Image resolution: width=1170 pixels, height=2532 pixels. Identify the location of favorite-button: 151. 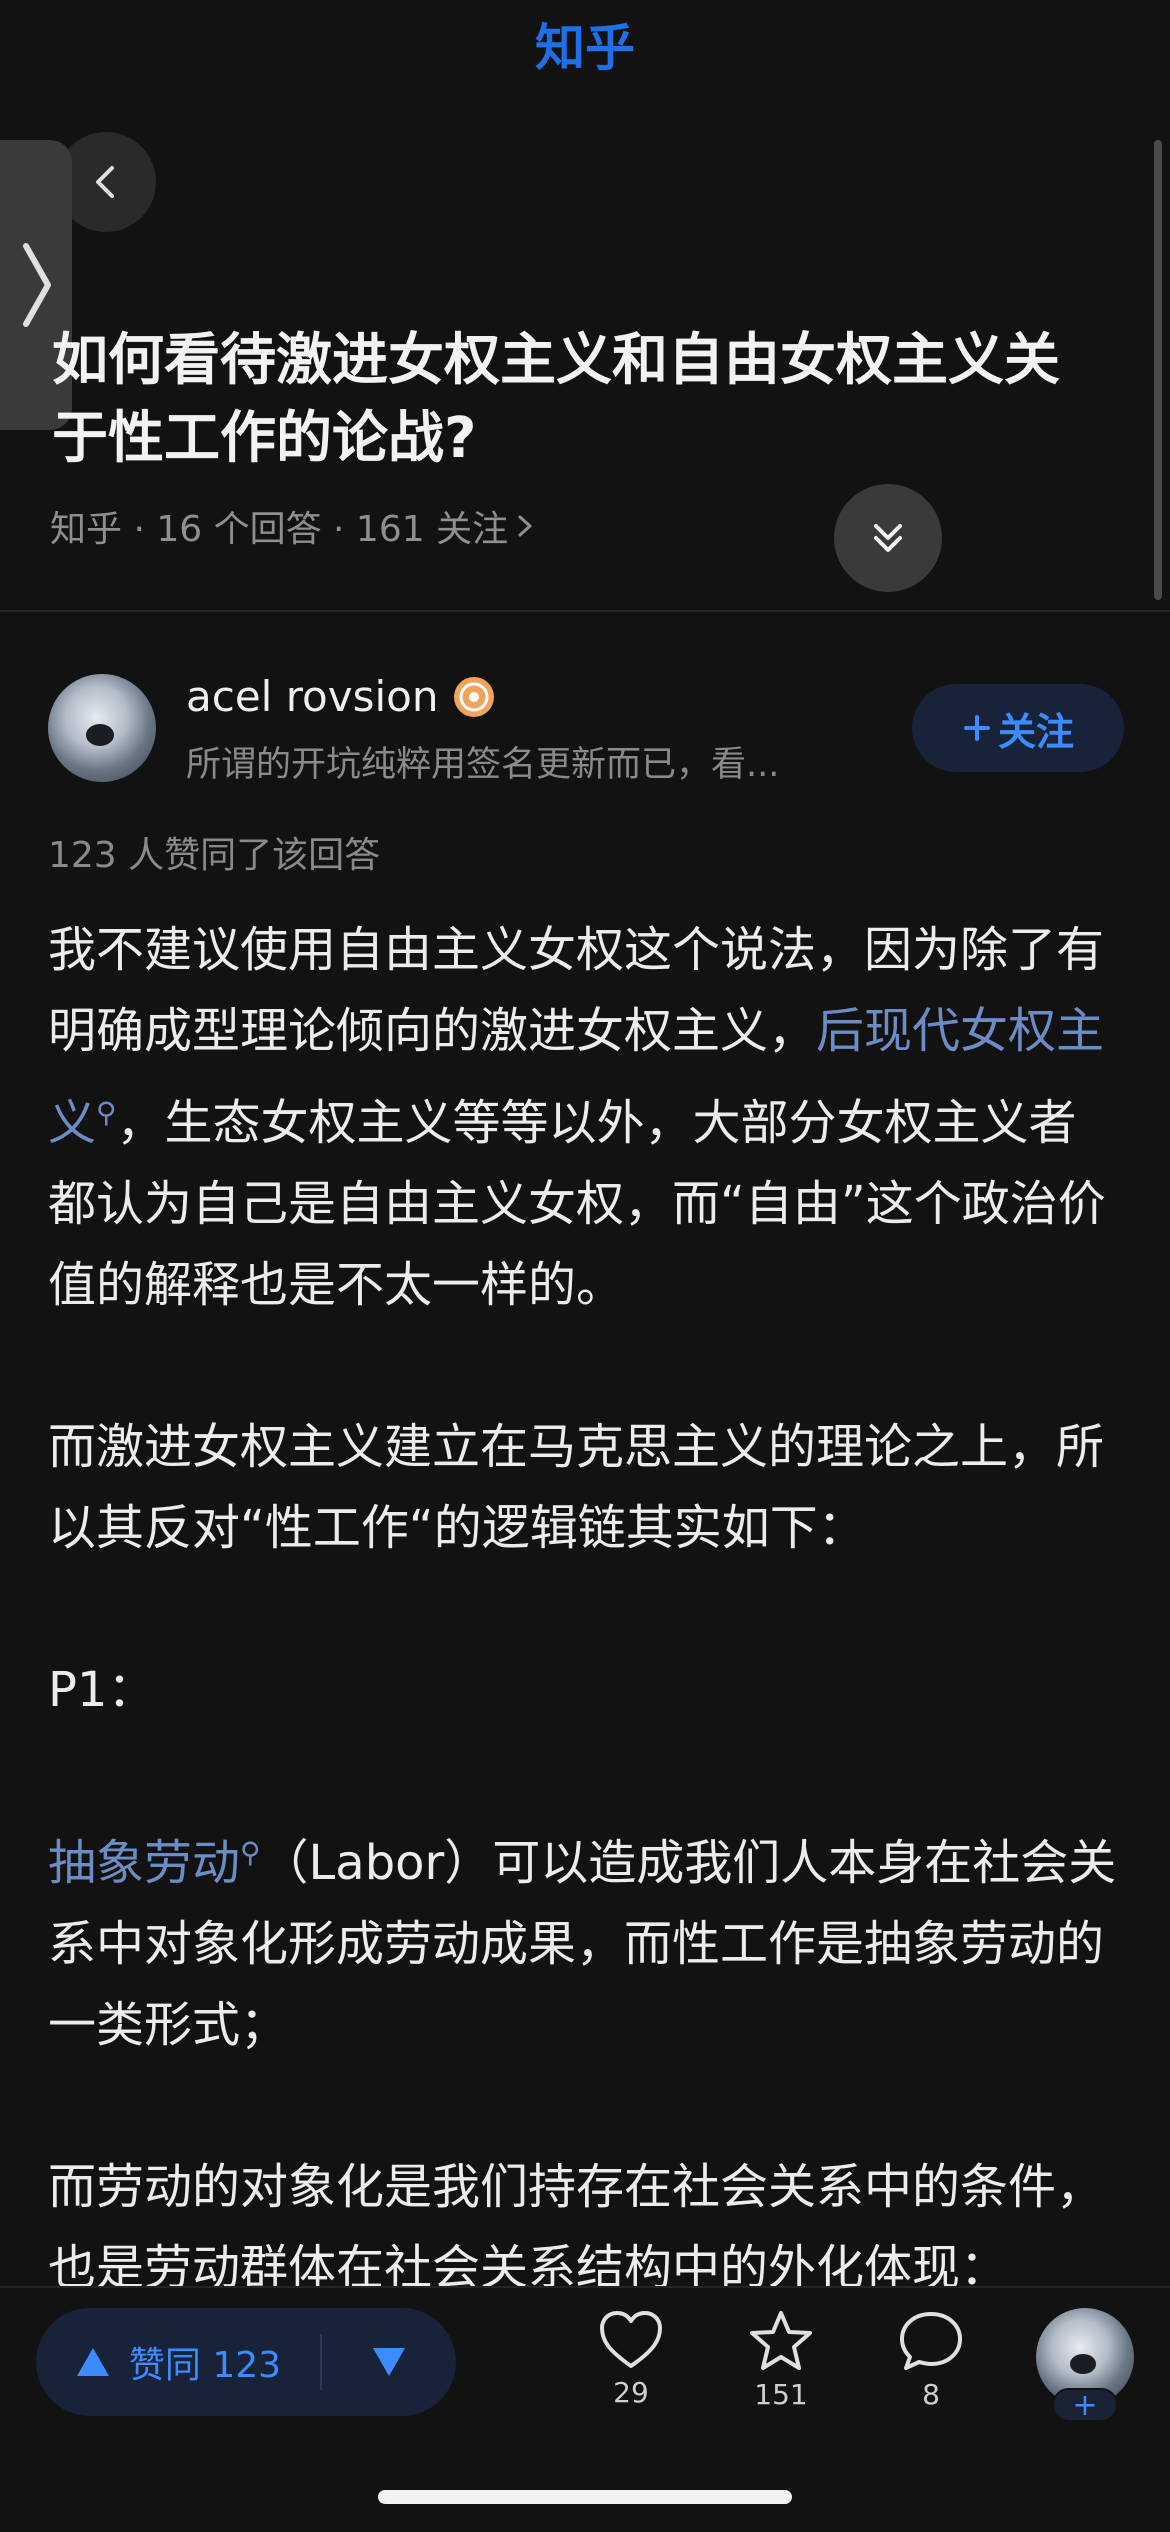
(781, 2360).